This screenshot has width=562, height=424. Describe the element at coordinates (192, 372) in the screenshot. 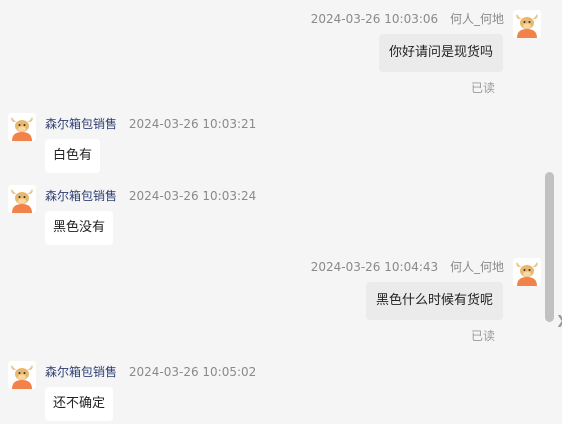

I see `message-timestamp: 2024-03-26 10:05:02` at that location.